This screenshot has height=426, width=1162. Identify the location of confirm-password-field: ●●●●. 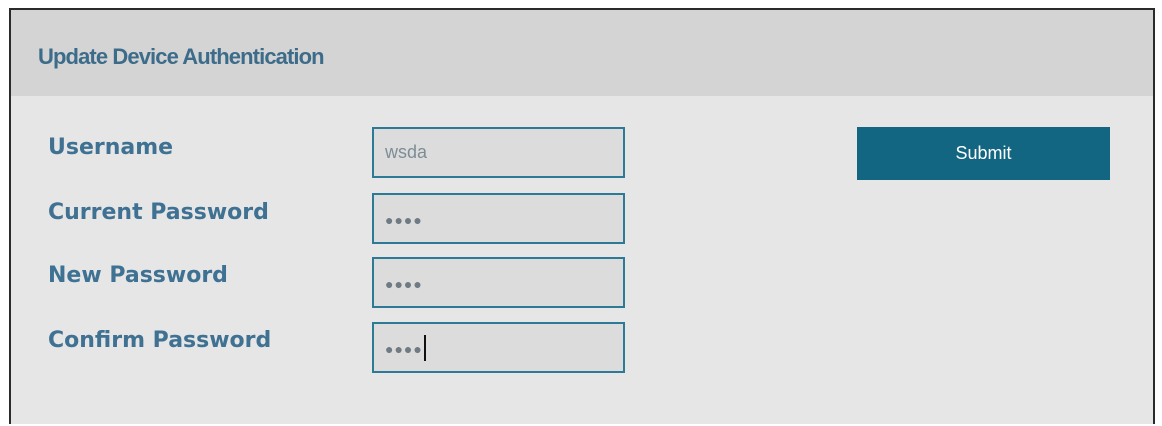
(498, 347).